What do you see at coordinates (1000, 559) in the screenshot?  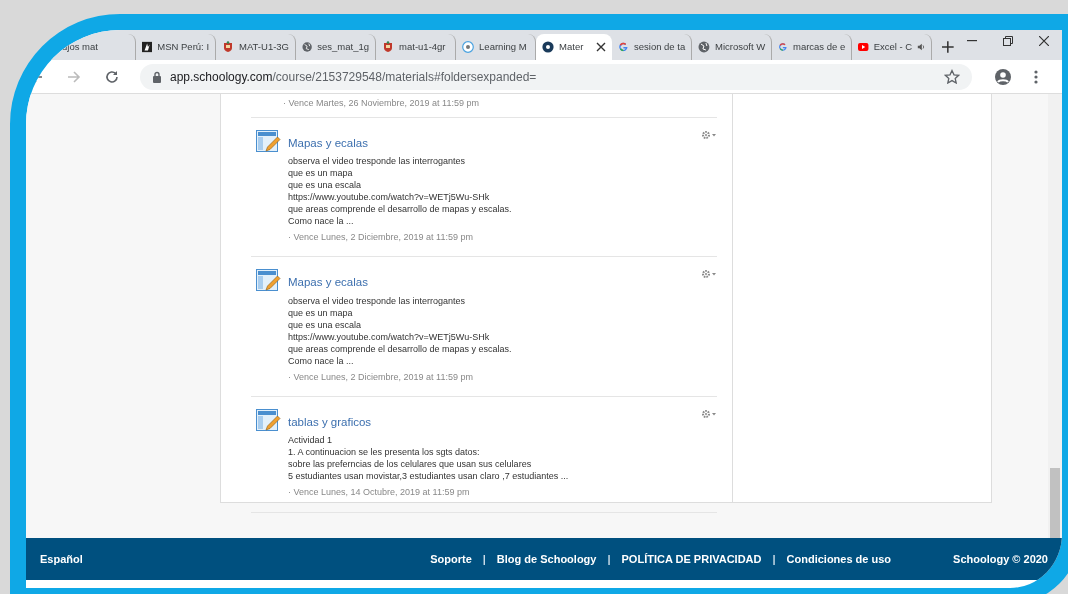 I see `copyright-text: Schoology © 2020` at bounding box center [1000, 559].